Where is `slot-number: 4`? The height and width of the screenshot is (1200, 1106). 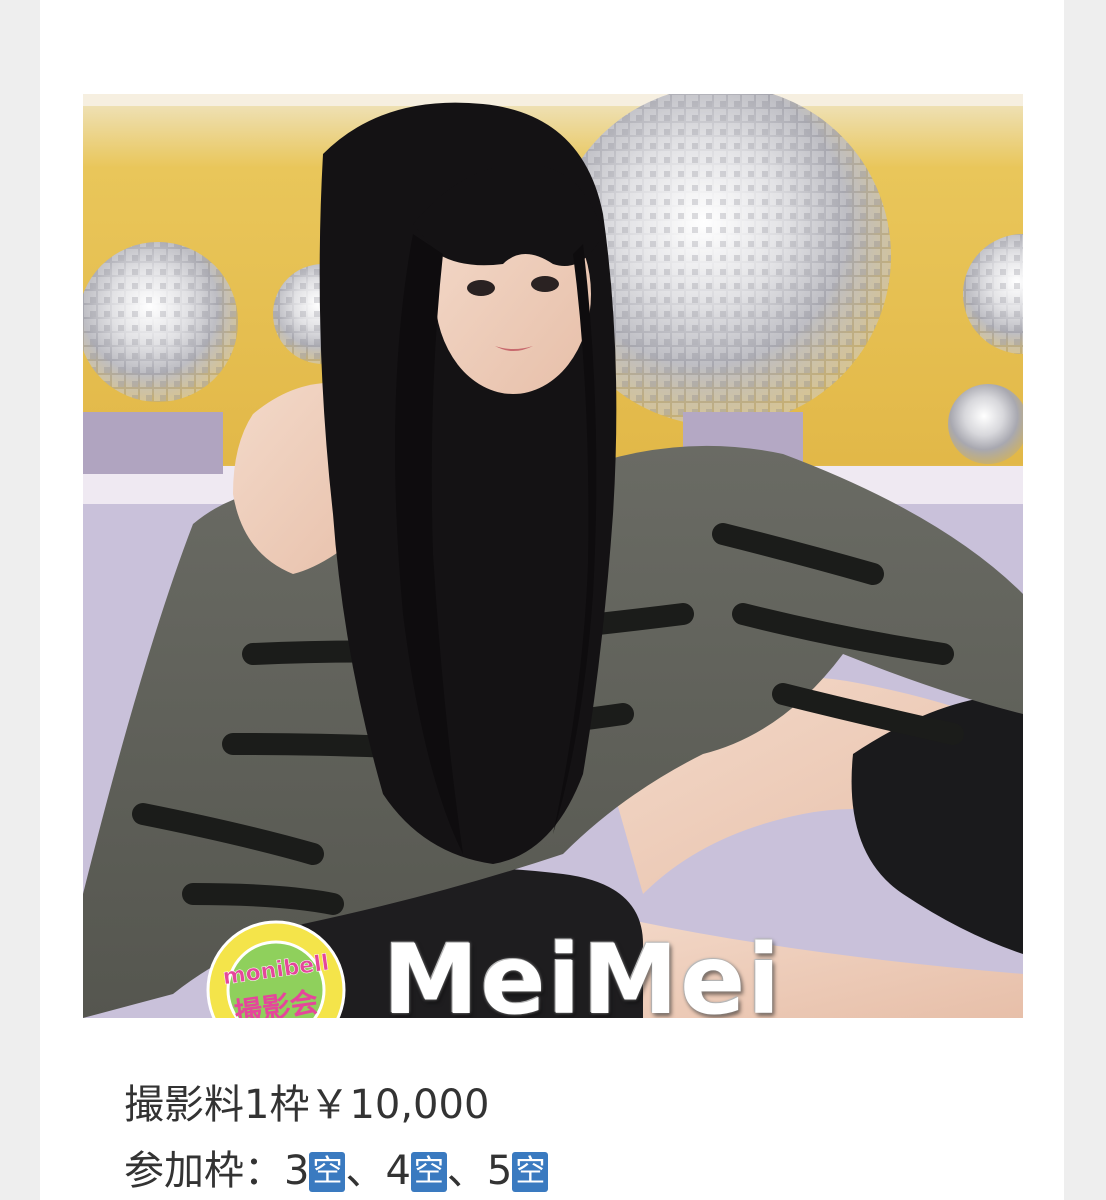
slot-number: 4 is located at coordinates (398, 1171).